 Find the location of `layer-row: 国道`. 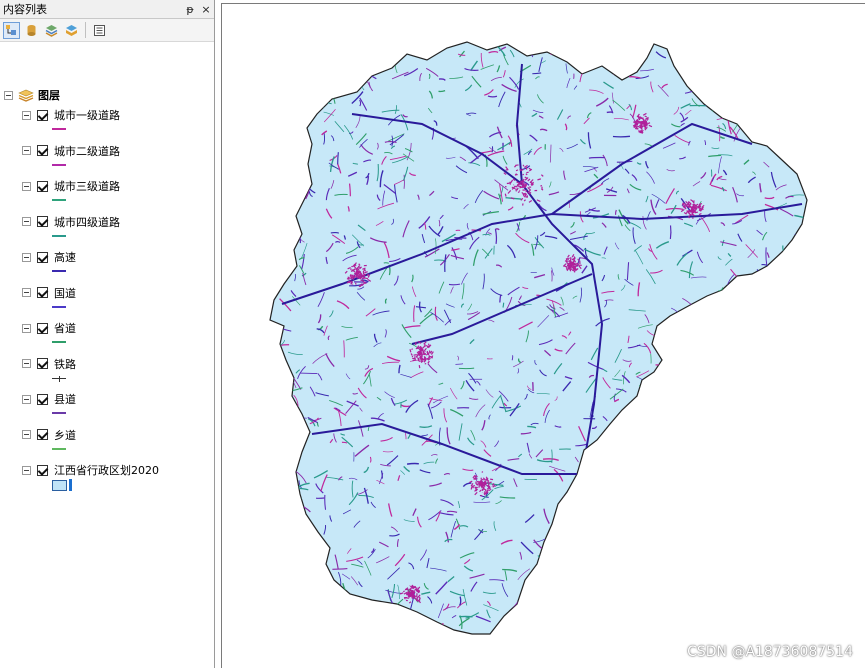

layer-row: 国道 is located at coordinates (49, 293).